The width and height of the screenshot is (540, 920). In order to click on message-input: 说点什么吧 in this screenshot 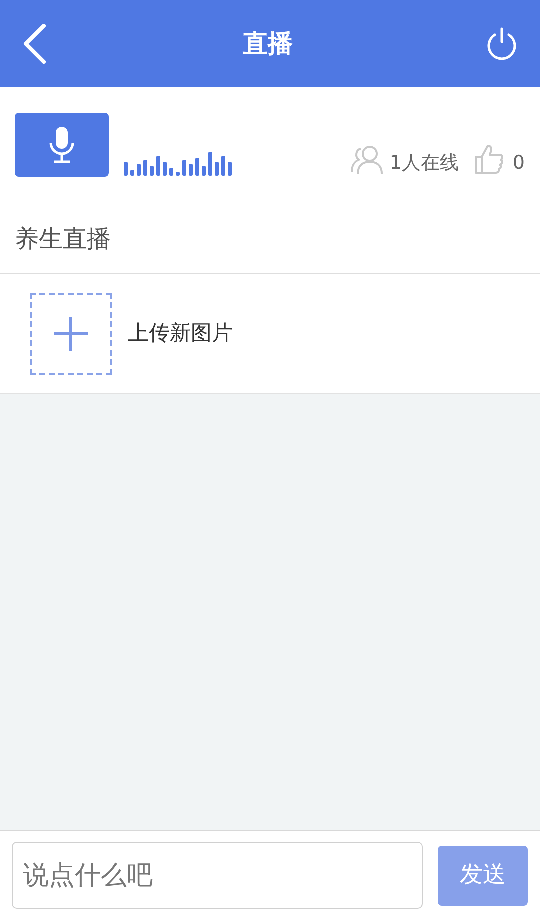, I will do `click(217, 875)`.